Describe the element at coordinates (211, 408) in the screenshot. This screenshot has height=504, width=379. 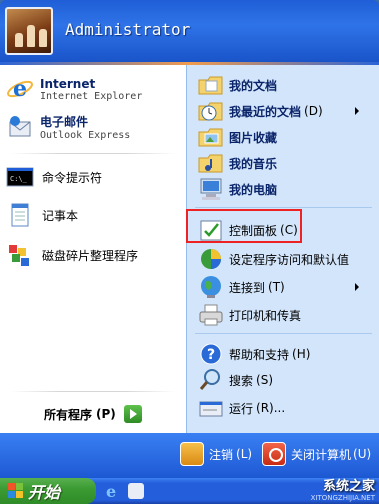
I see `run-icon` at that location.